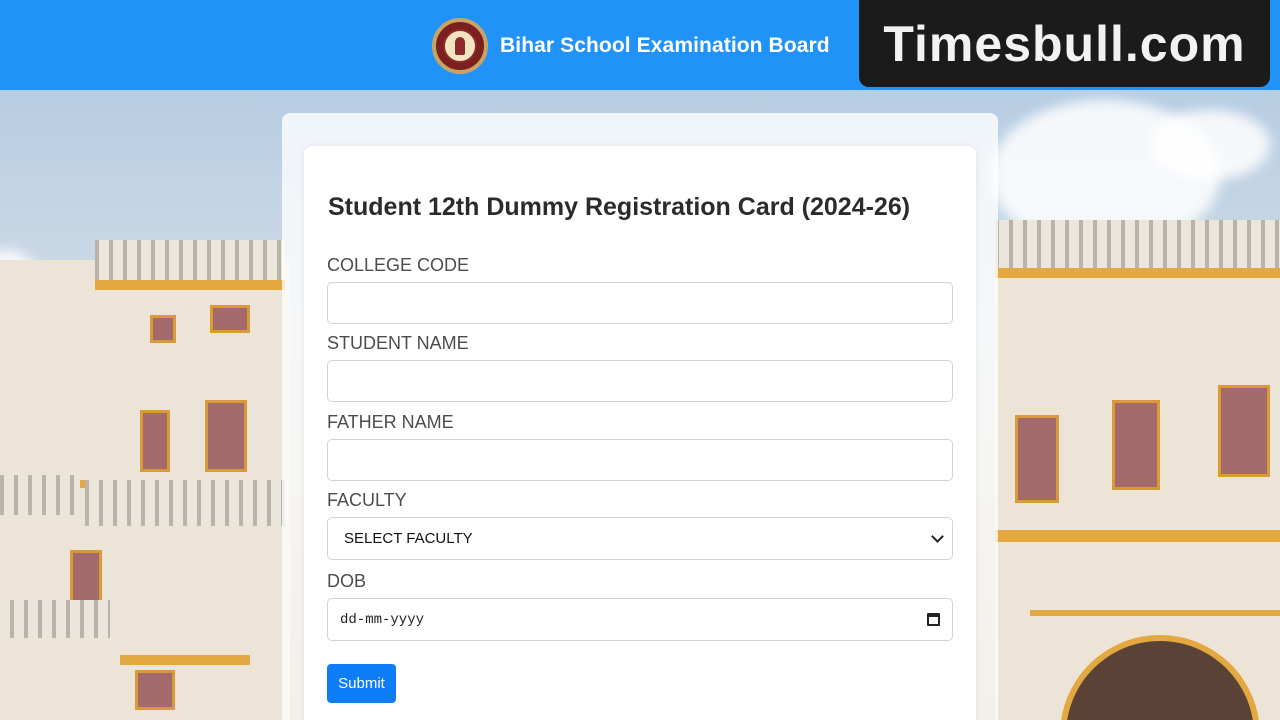  I want to click on bseb-emblem-icon, so click(460, 46).